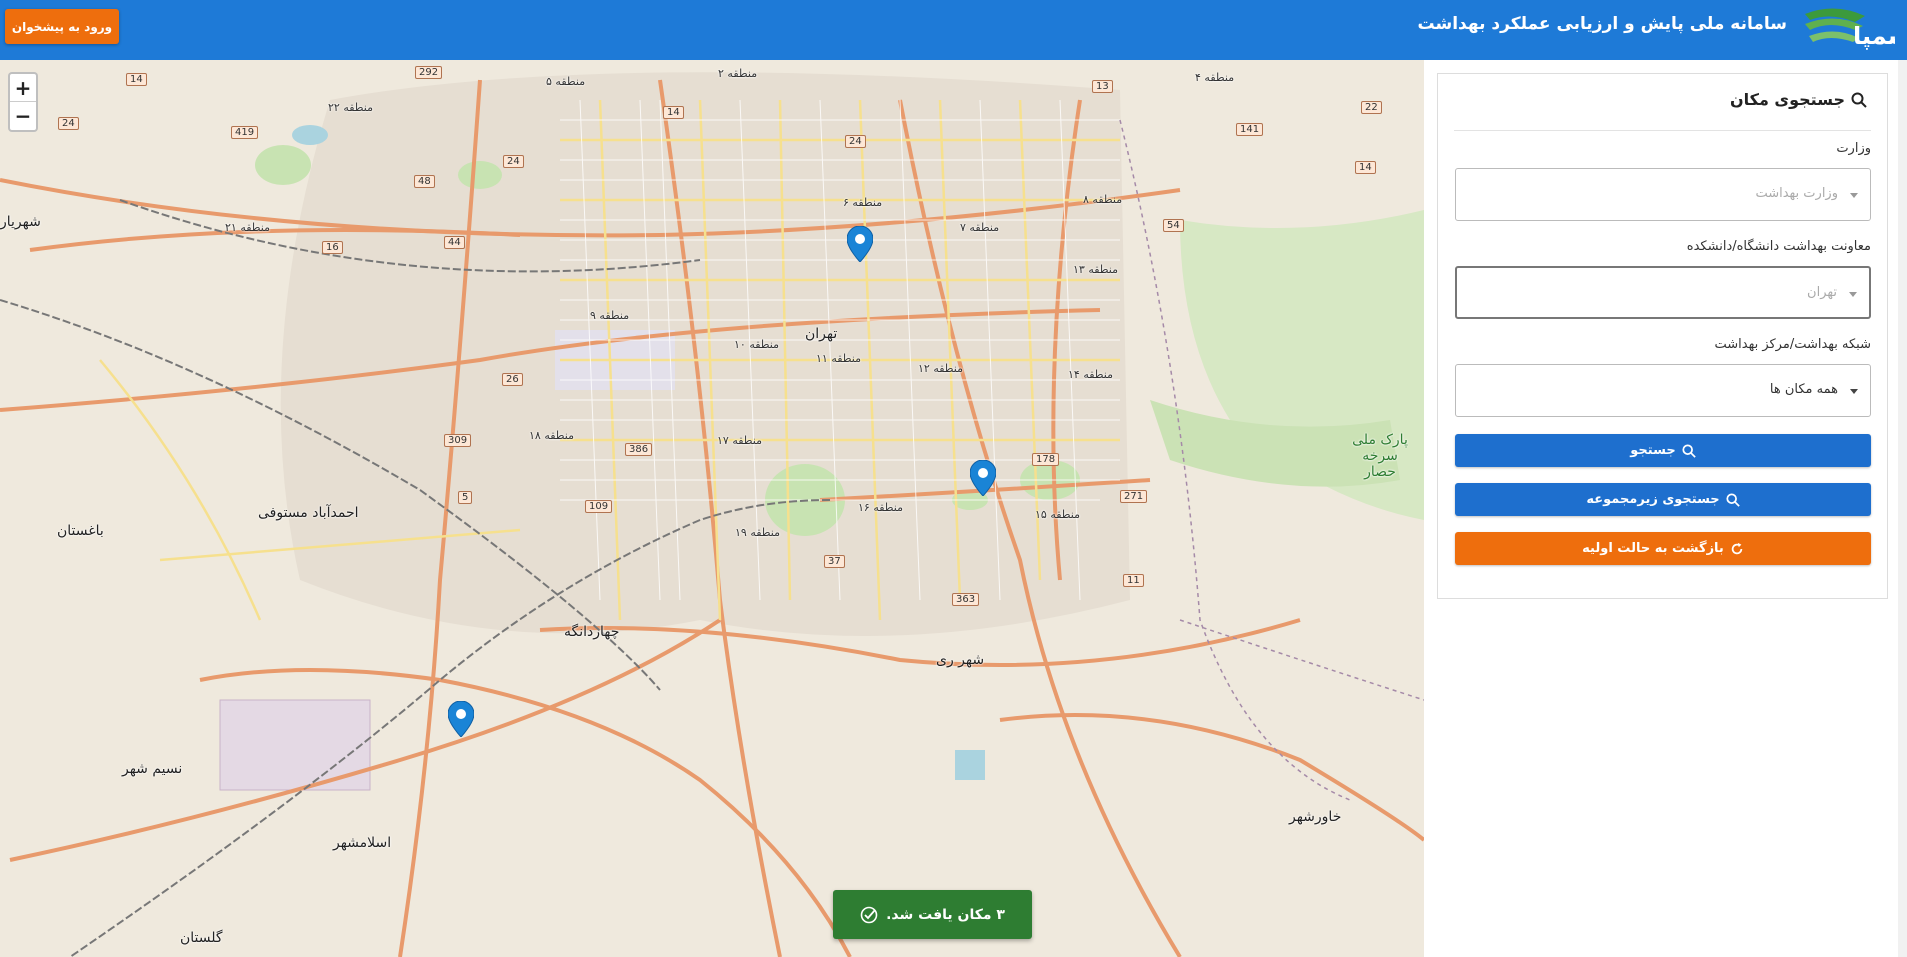 This screenshot has width=1907, height=957. I want to click on map-label: منطقه ۱۴, so click(1091, 374).